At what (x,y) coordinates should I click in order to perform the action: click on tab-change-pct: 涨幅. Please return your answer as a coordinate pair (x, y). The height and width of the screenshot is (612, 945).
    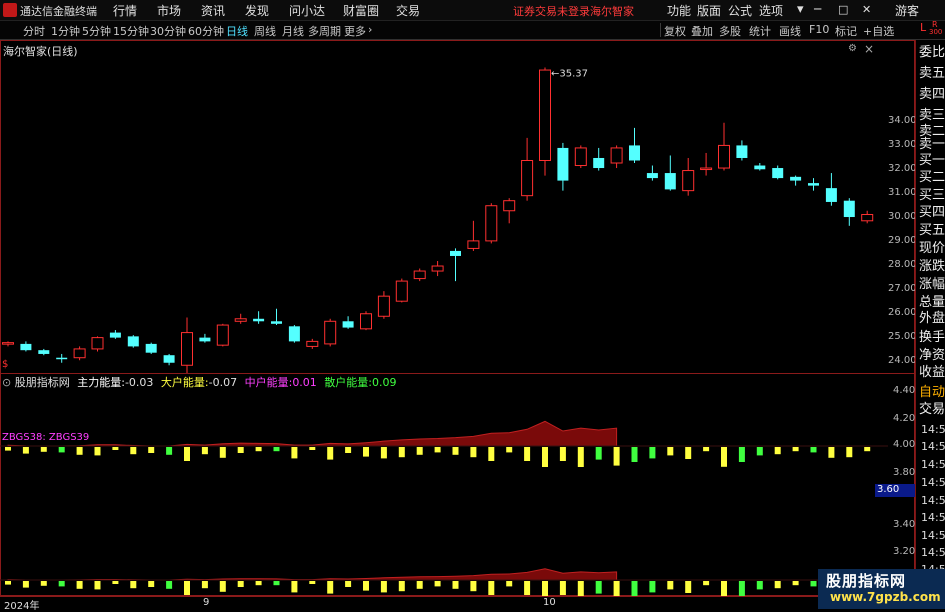
    Looking at the image, I should click on (932, 285).